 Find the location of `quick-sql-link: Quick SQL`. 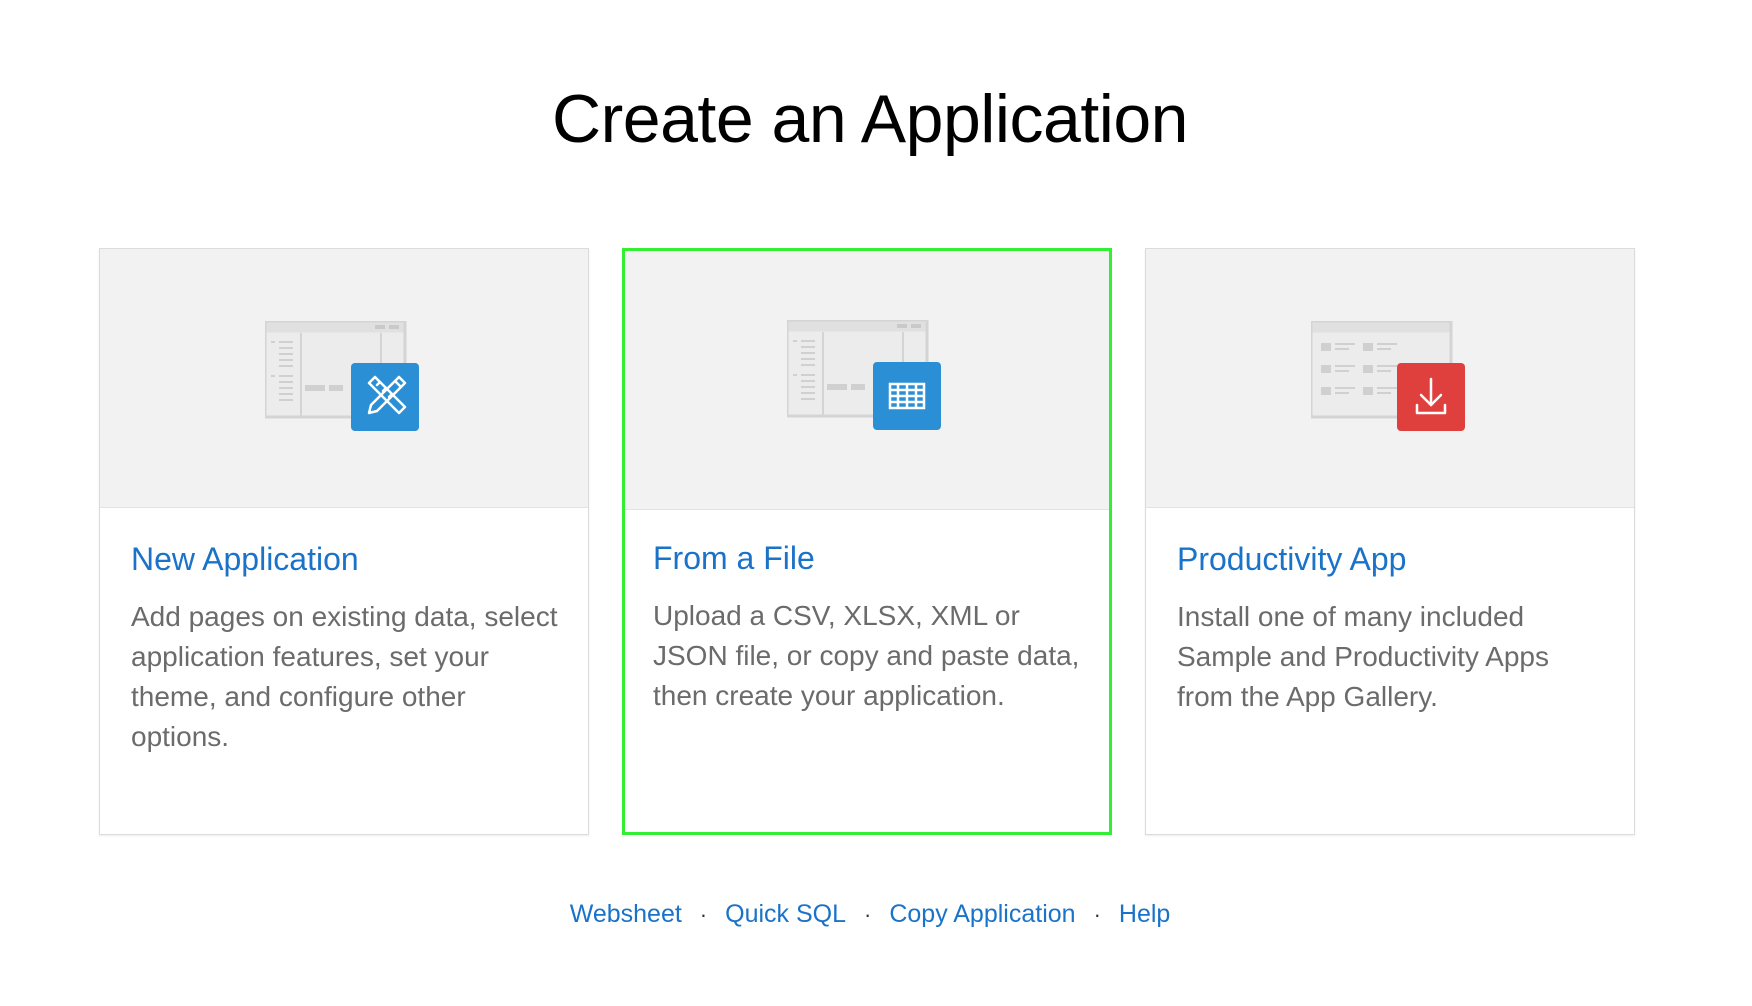

quick-sql-link: Quick SQL is located at coordinates (785, 914).